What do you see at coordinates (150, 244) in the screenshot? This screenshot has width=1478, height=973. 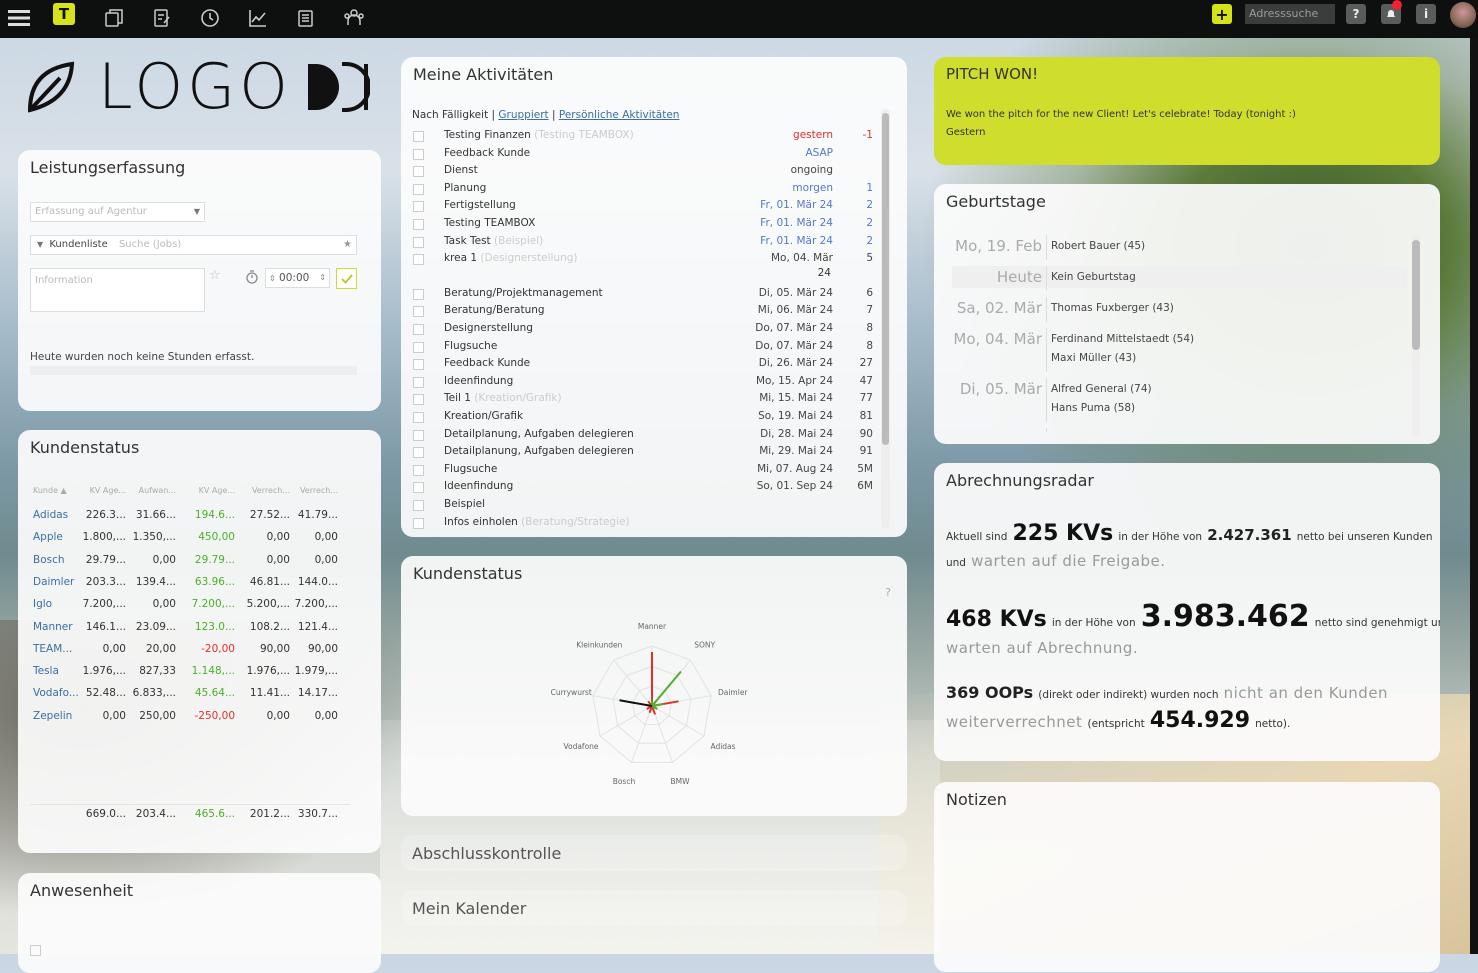 I see `job-search-input: Suche (Jobs)` at bounding box center [150, 244].